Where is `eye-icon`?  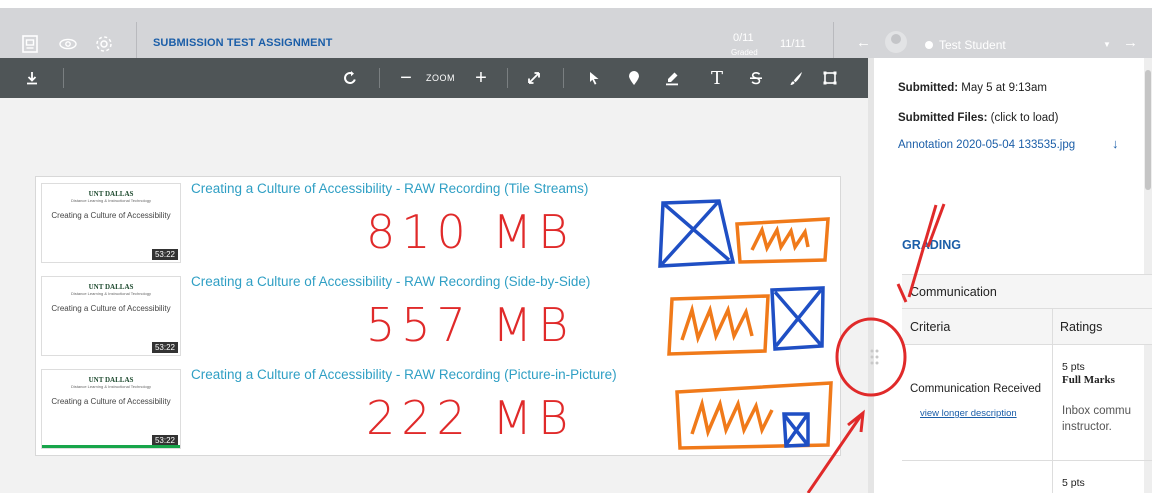 eye-icon is located at coordinates (68, 44).